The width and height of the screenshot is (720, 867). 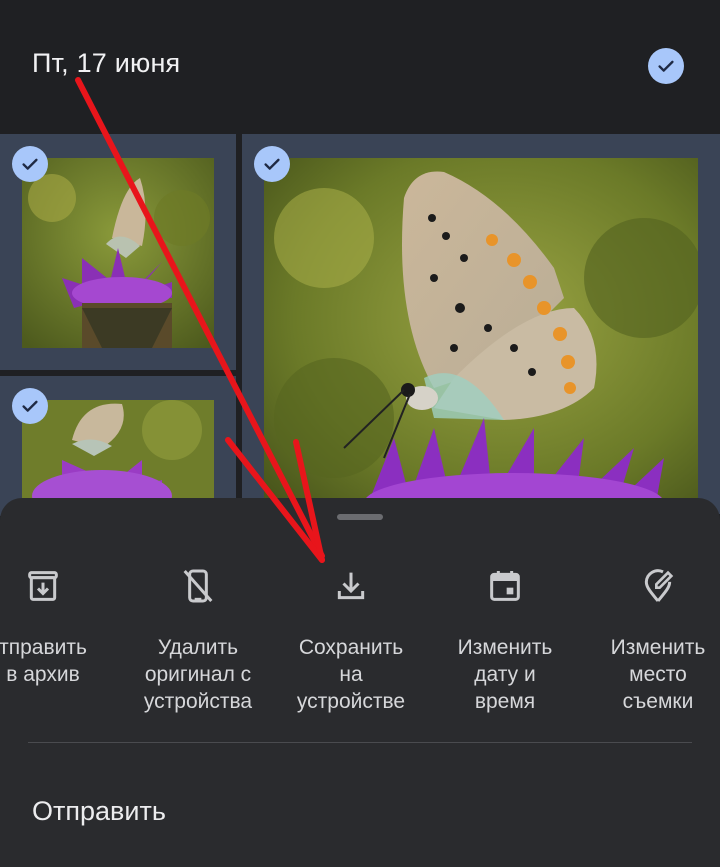 What do you see at coordinates (658, 674) in the screenshot?
I see `edit-location-action-label: Изменить место съемки` at bounding box center [658, 674].